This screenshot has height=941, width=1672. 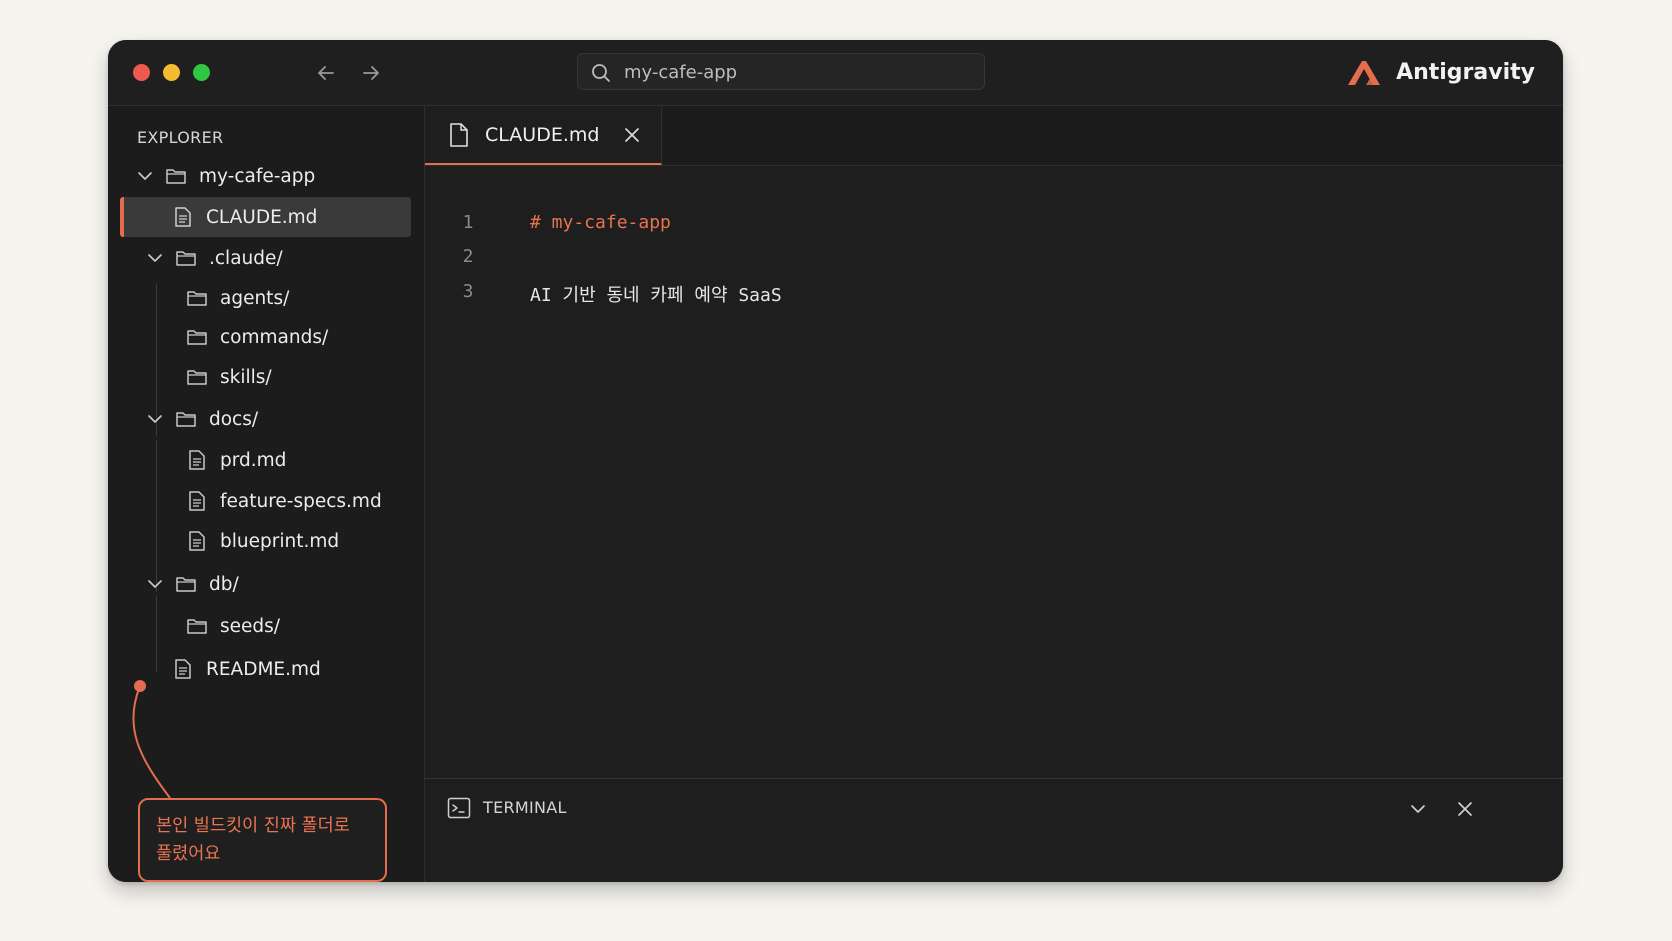 I want to click on arrow-right-icon, so click(x=371, y=73).